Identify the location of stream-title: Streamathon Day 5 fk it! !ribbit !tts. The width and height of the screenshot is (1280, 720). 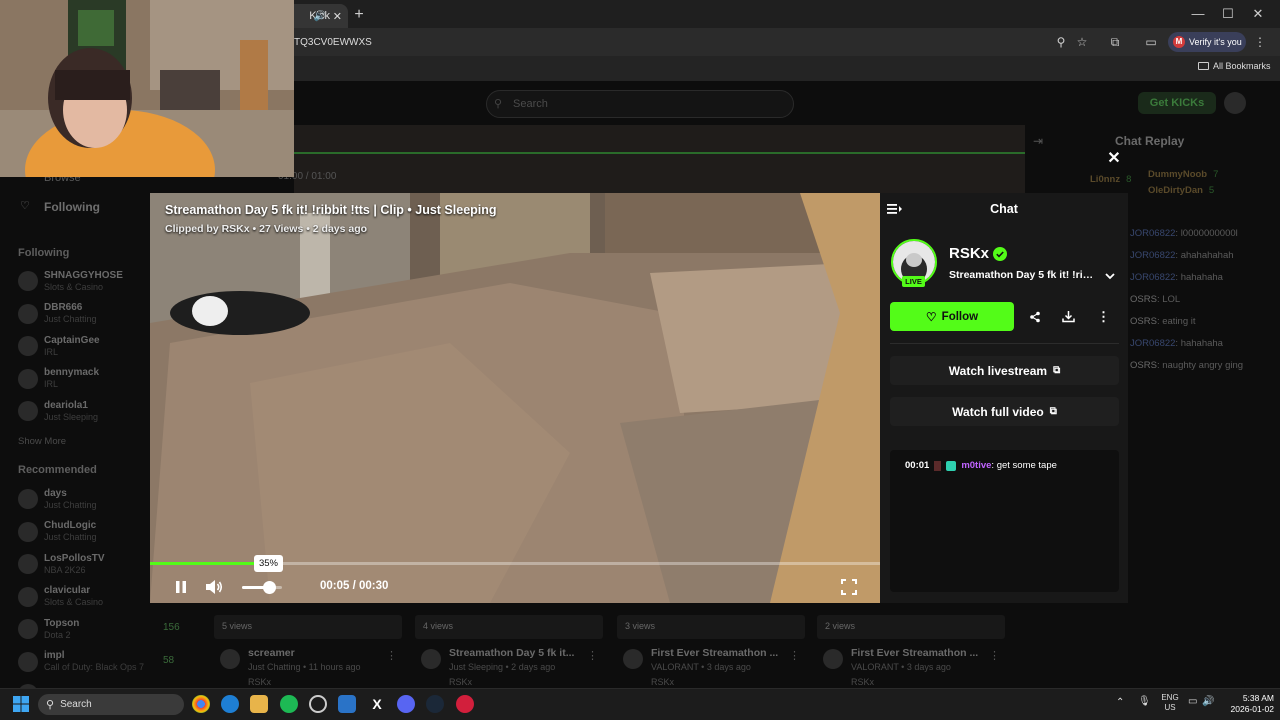
(1024, 275).